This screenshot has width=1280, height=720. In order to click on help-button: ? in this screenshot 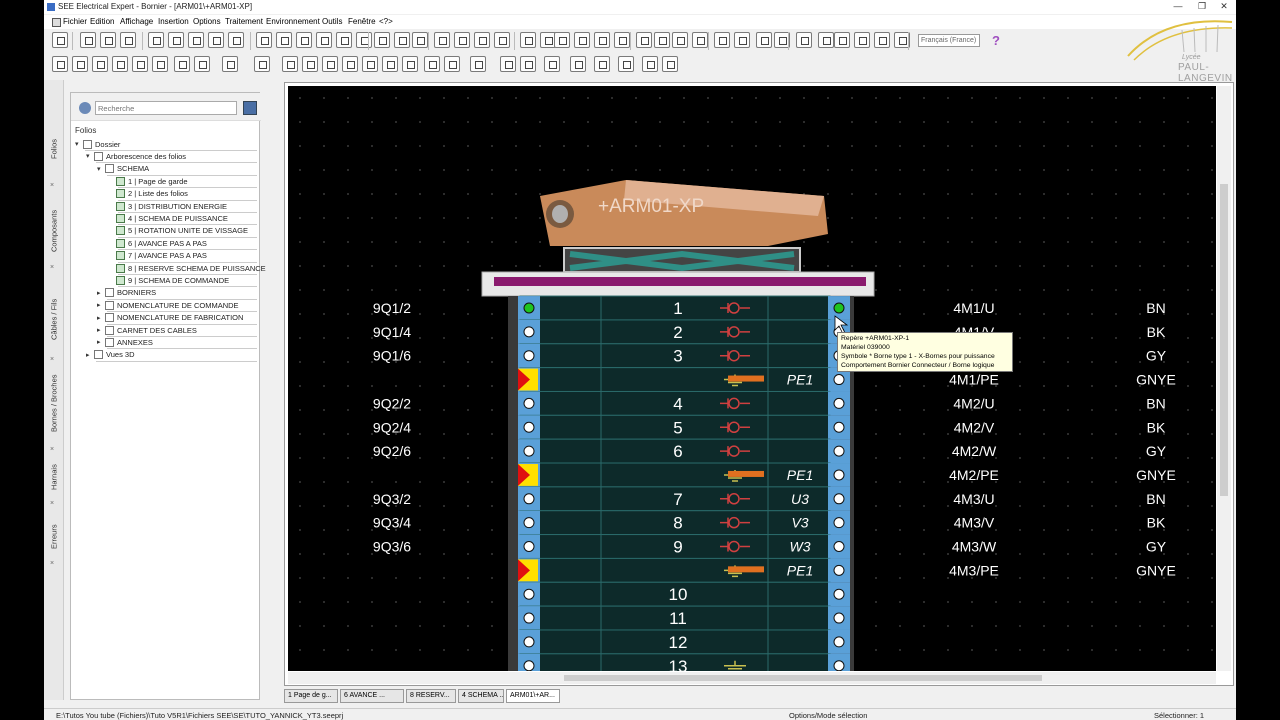, I will do `click(996, 41)`.